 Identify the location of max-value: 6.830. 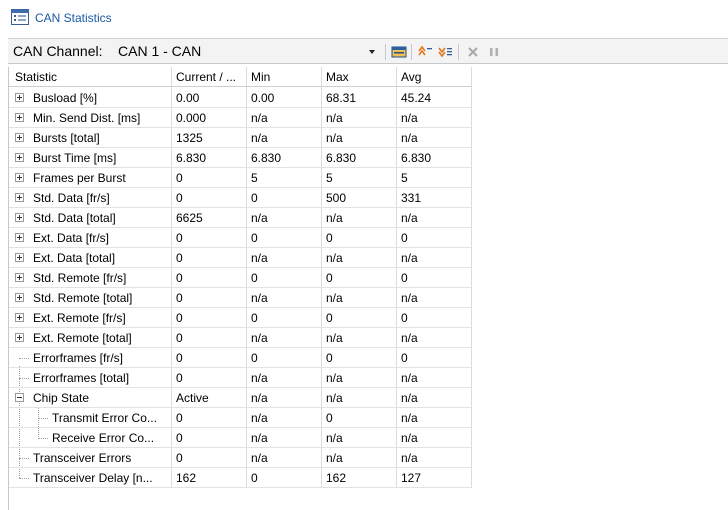
(341, 158).